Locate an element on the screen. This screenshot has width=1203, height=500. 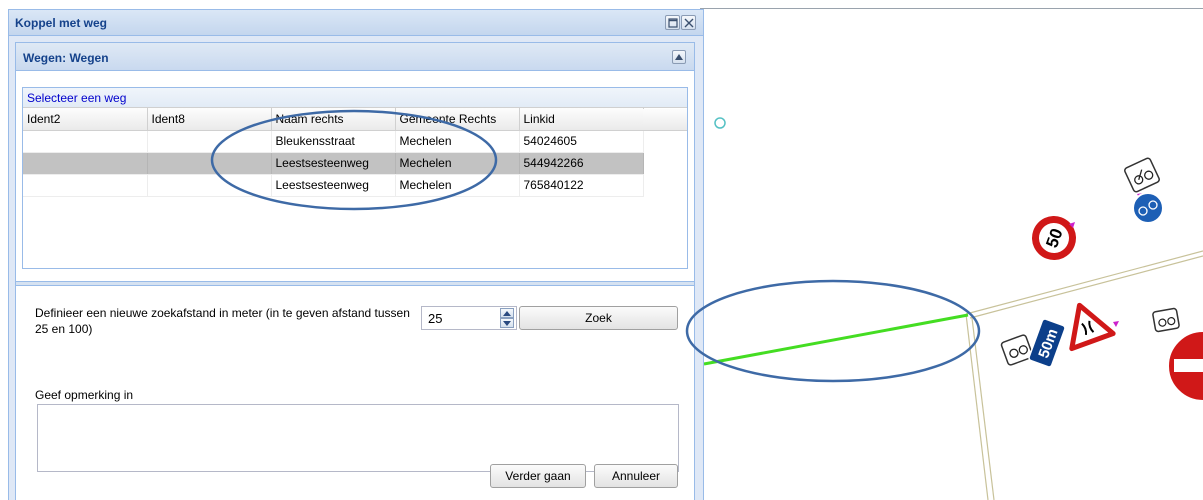
search-button: Zoek is located at coordinates (598, 318).